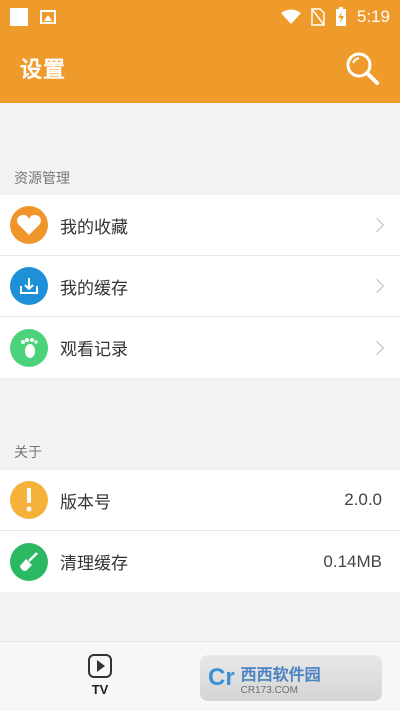 This screenshot has width=400, height=711. Describe the element at coordinates (29, 286) in the screenshot. I see `download-icon` at that location.